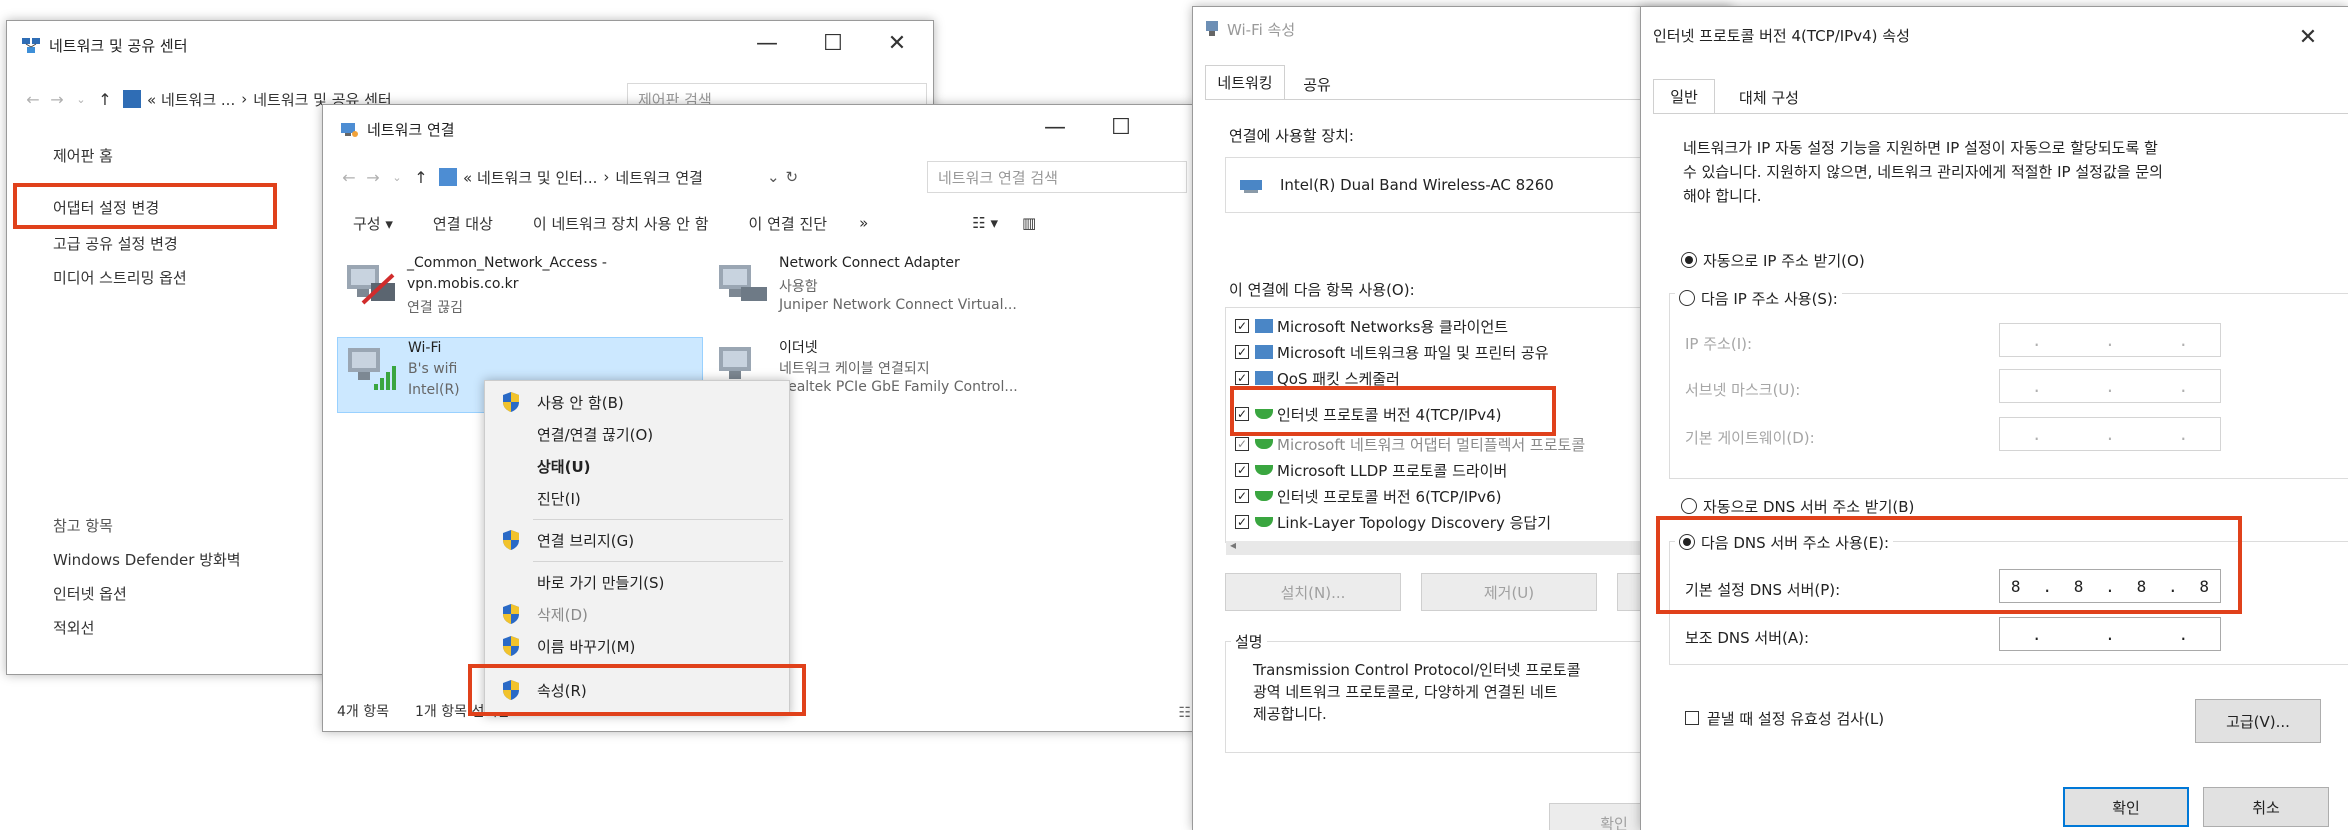 This screenshot has height=830, width=2348. Describe the element at coordinates (1684, 96) in the screenshot. I see `tab-general: 일반` at that location.